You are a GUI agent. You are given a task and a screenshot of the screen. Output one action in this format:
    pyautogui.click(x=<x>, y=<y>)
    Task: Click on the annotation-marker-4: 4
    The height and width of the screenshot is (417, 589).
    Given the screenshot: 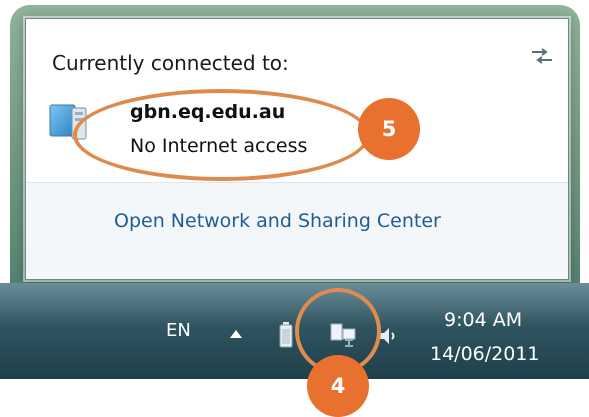 What is the action you would take?
    pyautogui.click(x=338, y=386)
    